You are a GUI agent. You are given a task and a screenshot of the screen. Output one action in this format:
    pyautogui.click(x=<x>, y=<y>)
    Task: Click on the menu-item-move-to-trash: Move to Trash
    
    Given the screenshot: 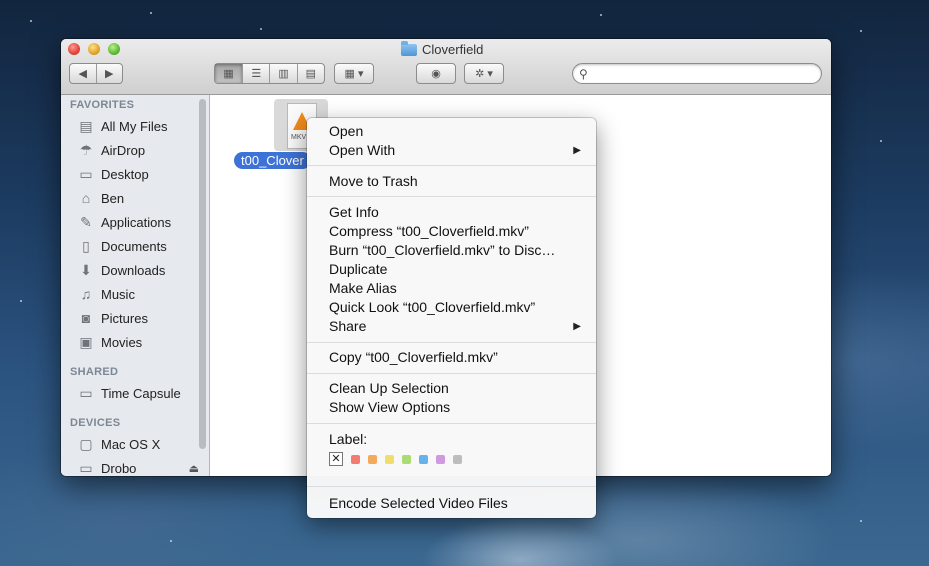 What is the action you would take?
    pyautogui.click(x=459, y=181)
    